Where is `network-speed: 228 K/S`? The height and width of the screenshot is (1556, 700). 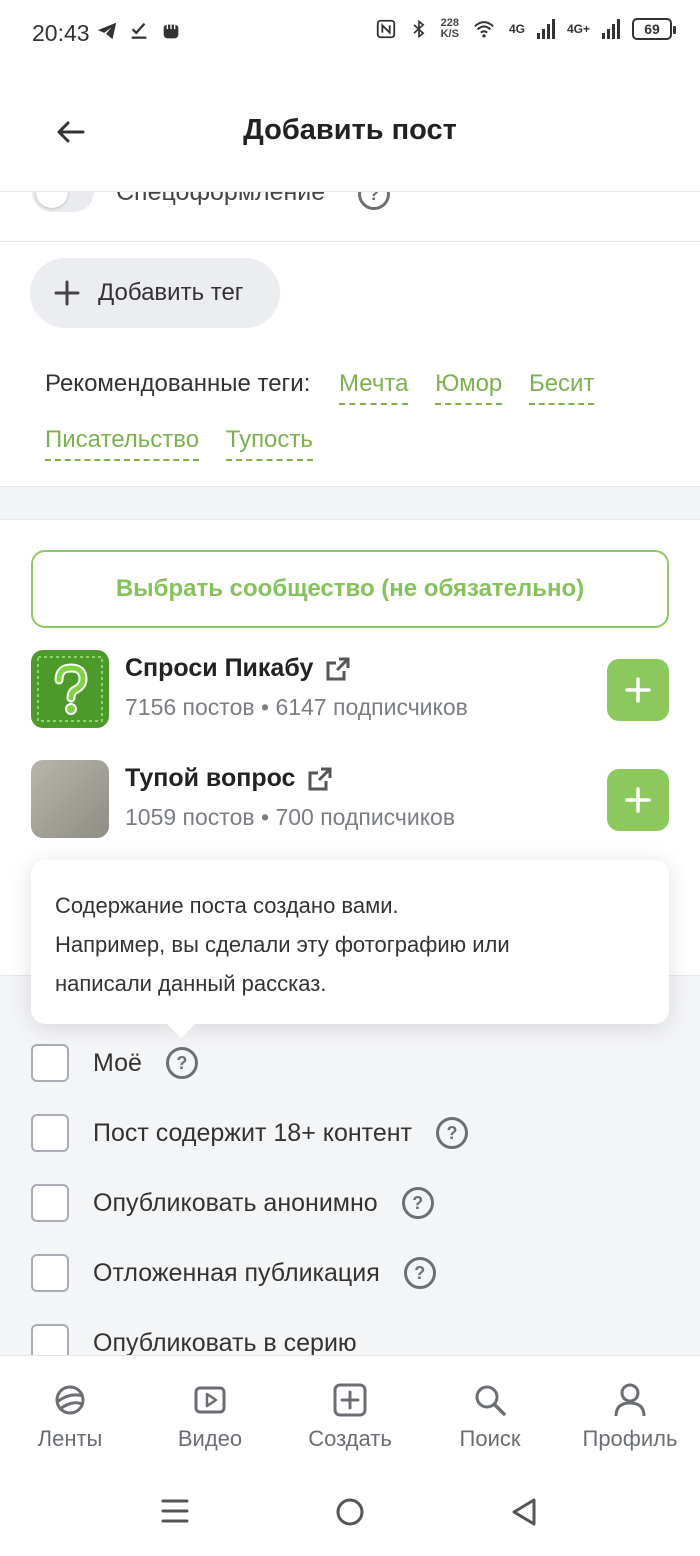 network-speed: 228 K/S is located at coordinates (449, 28).